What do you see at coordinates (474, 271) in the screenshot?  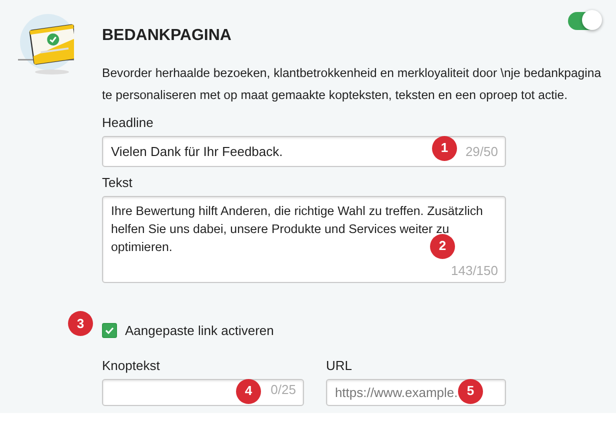 I see `character-counter: 143/150` at bounding box center [474, 271].